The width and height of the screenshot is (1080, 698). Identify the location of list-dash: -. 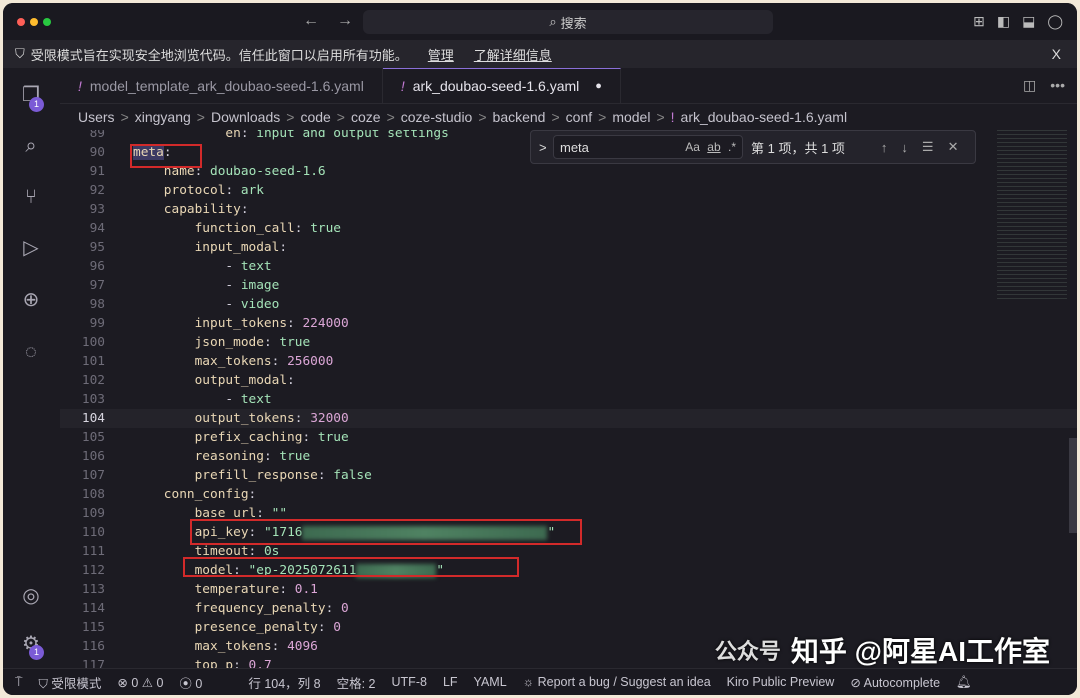
(233, 304).